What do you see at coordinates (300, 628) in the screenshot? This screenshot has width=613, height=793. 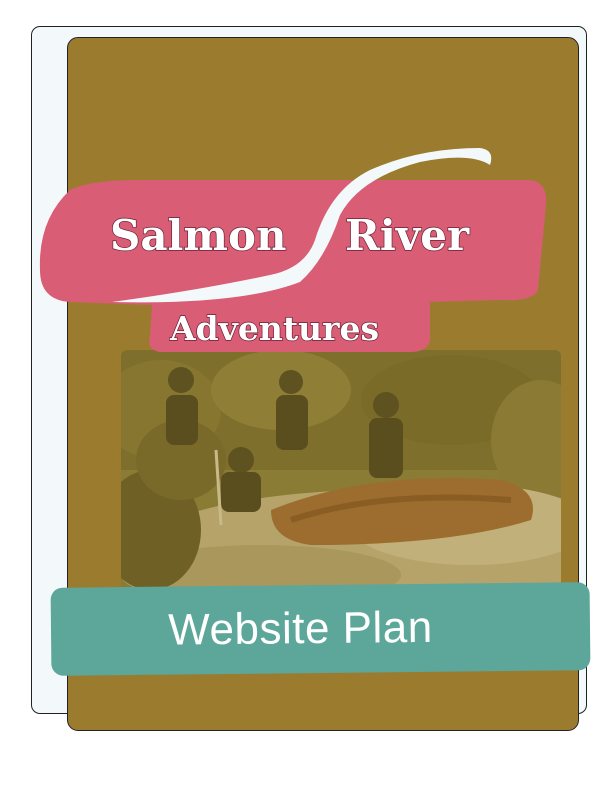 I see `document-type-label: Website Plan` at bounding box center [300, 628].